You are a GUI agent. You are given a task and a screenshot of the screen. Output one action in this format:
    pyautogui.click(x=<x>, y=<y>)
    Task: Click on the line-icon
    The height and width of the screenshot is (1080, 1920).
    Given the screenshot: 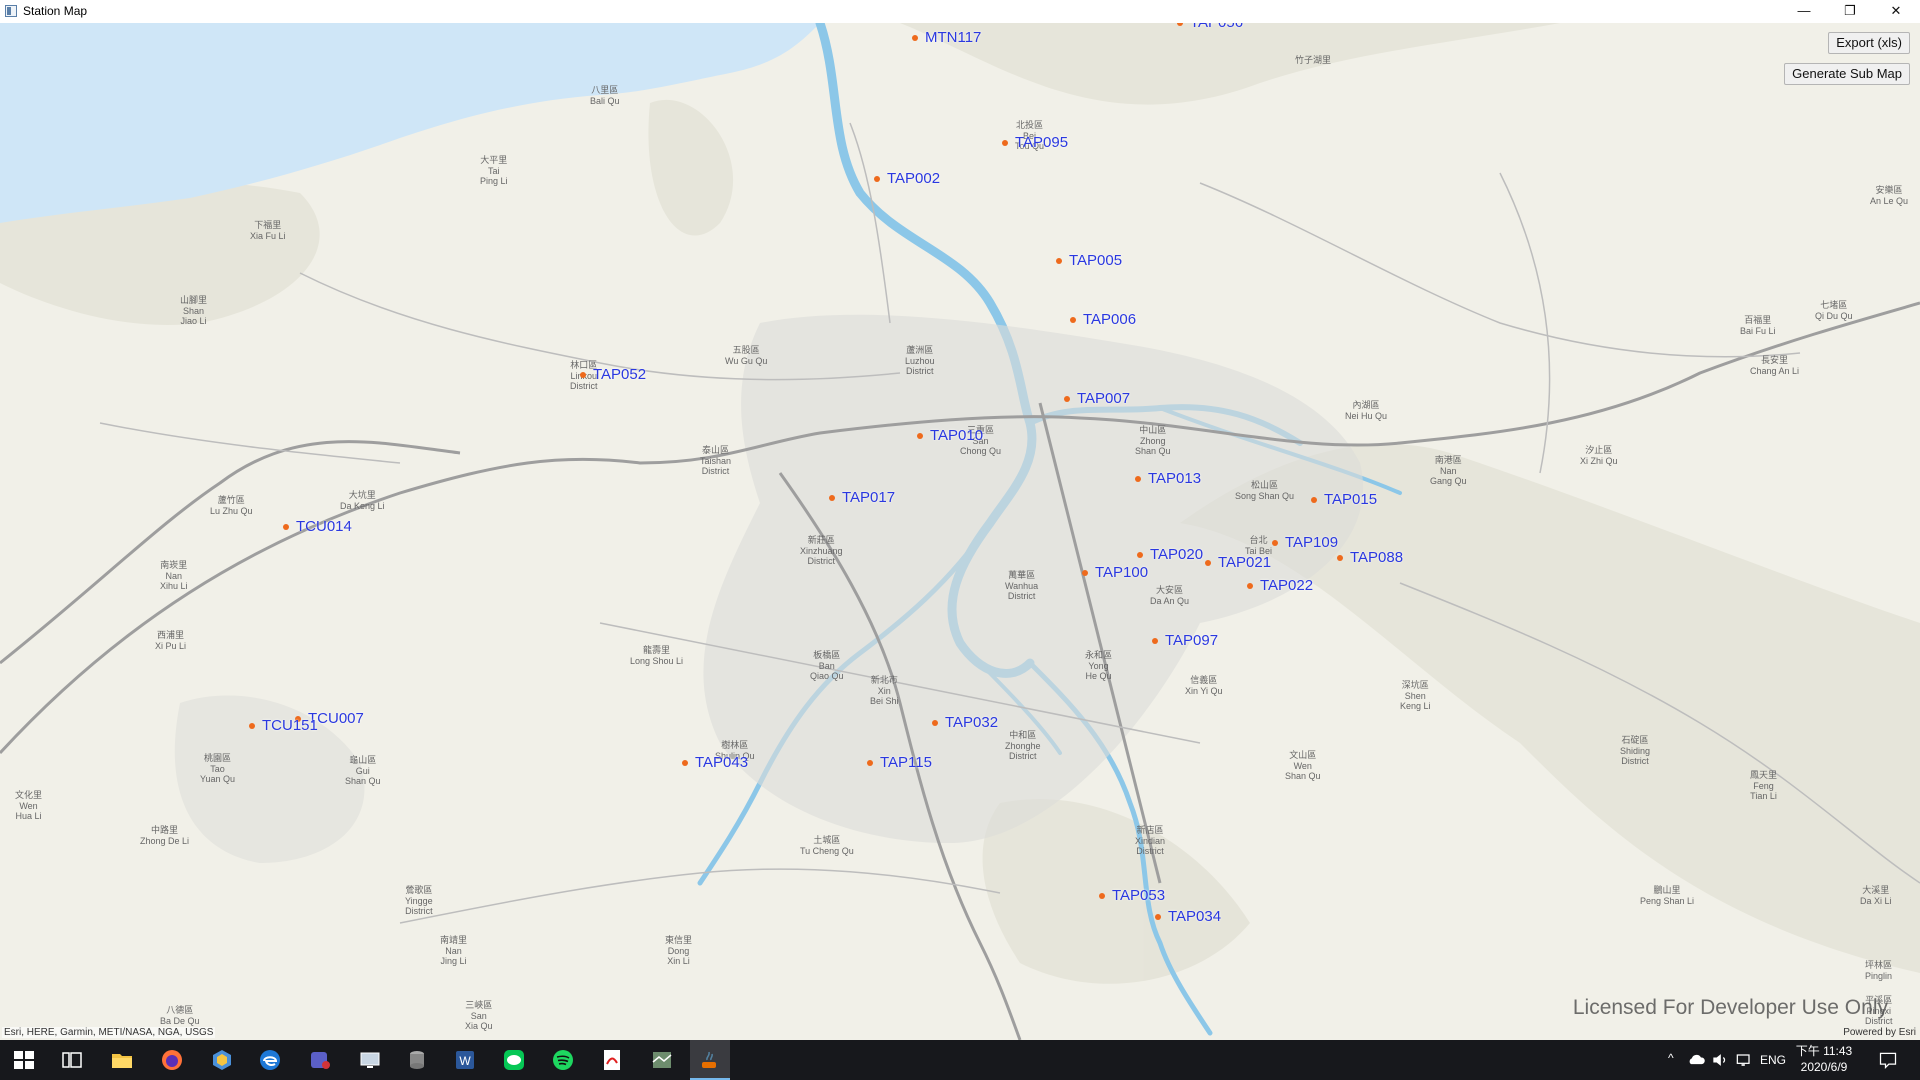 What is the action you would take?
    pyautogui.click(x=514, y=1060)
    